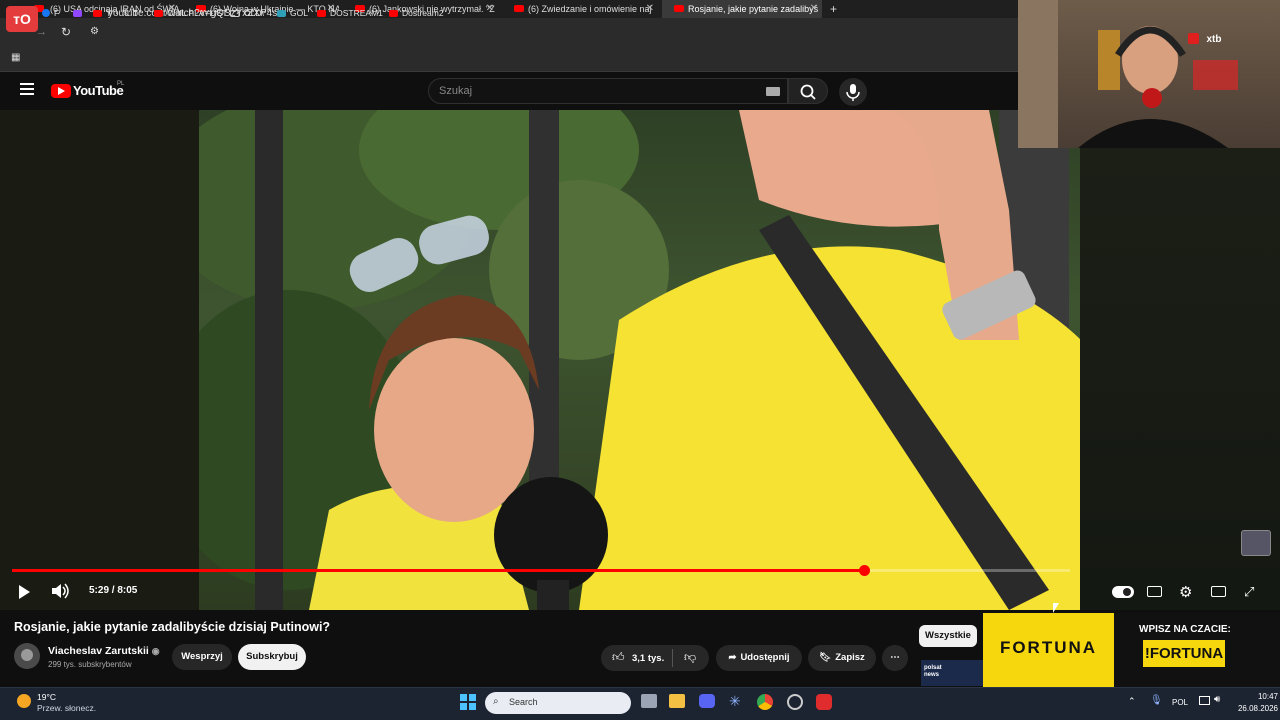 The height and width of the screenshot is (720, 1280). What do you see at coordinates (281, 13) in the screenshot?
I see `gol-icon` at bounding box center [281, 13].